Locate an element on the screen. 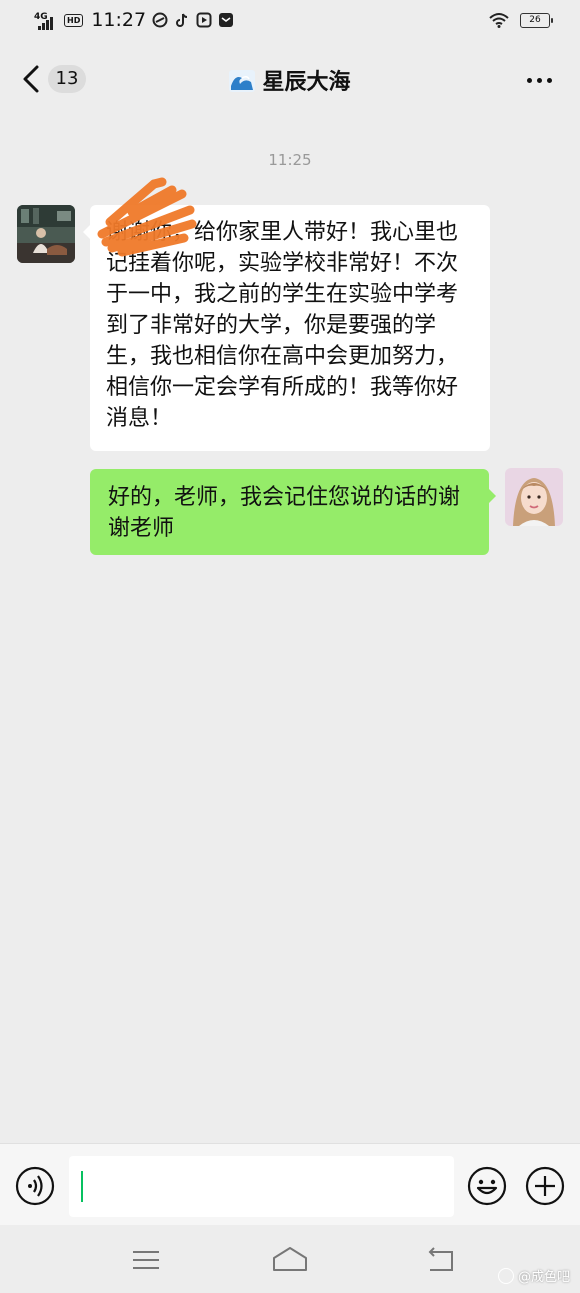 This screenshot has width=580, height=1293. more-options-icon is located at coordinates (539, 80).